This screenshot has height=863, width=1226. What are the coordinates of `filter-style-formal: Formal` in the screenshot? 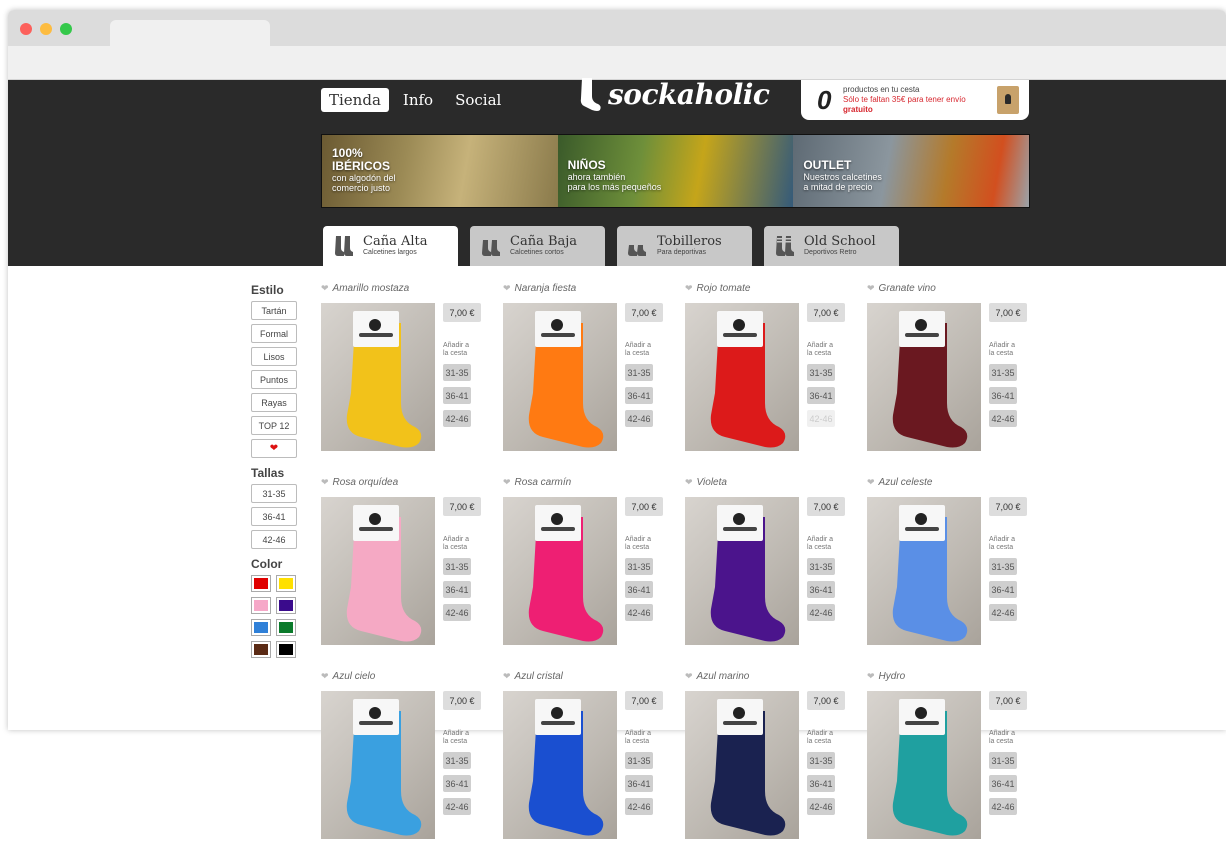 It's located at (274, 333).